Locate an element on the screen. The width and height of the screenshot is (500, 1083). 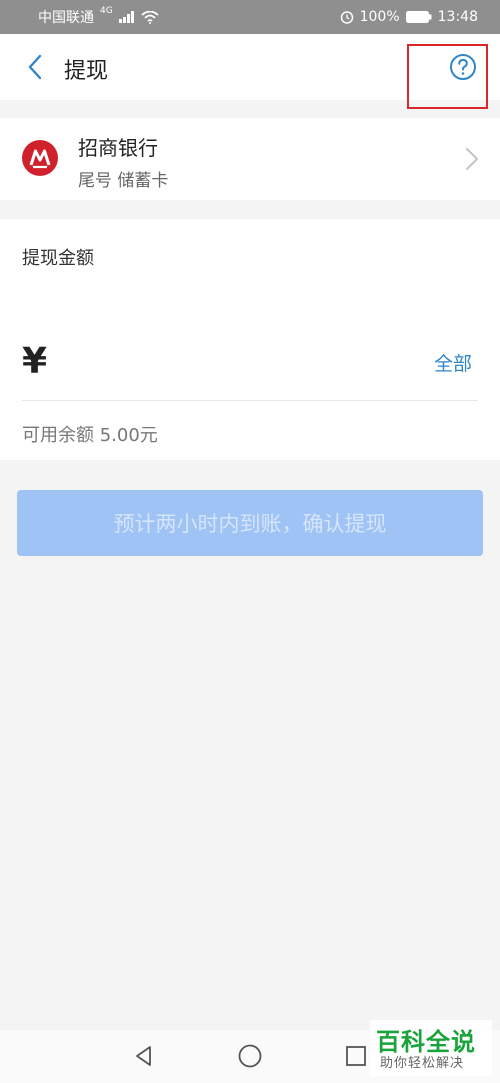
status-bar: 中国联通 4G 100% 13:48 is located at coordinates (250, 17).